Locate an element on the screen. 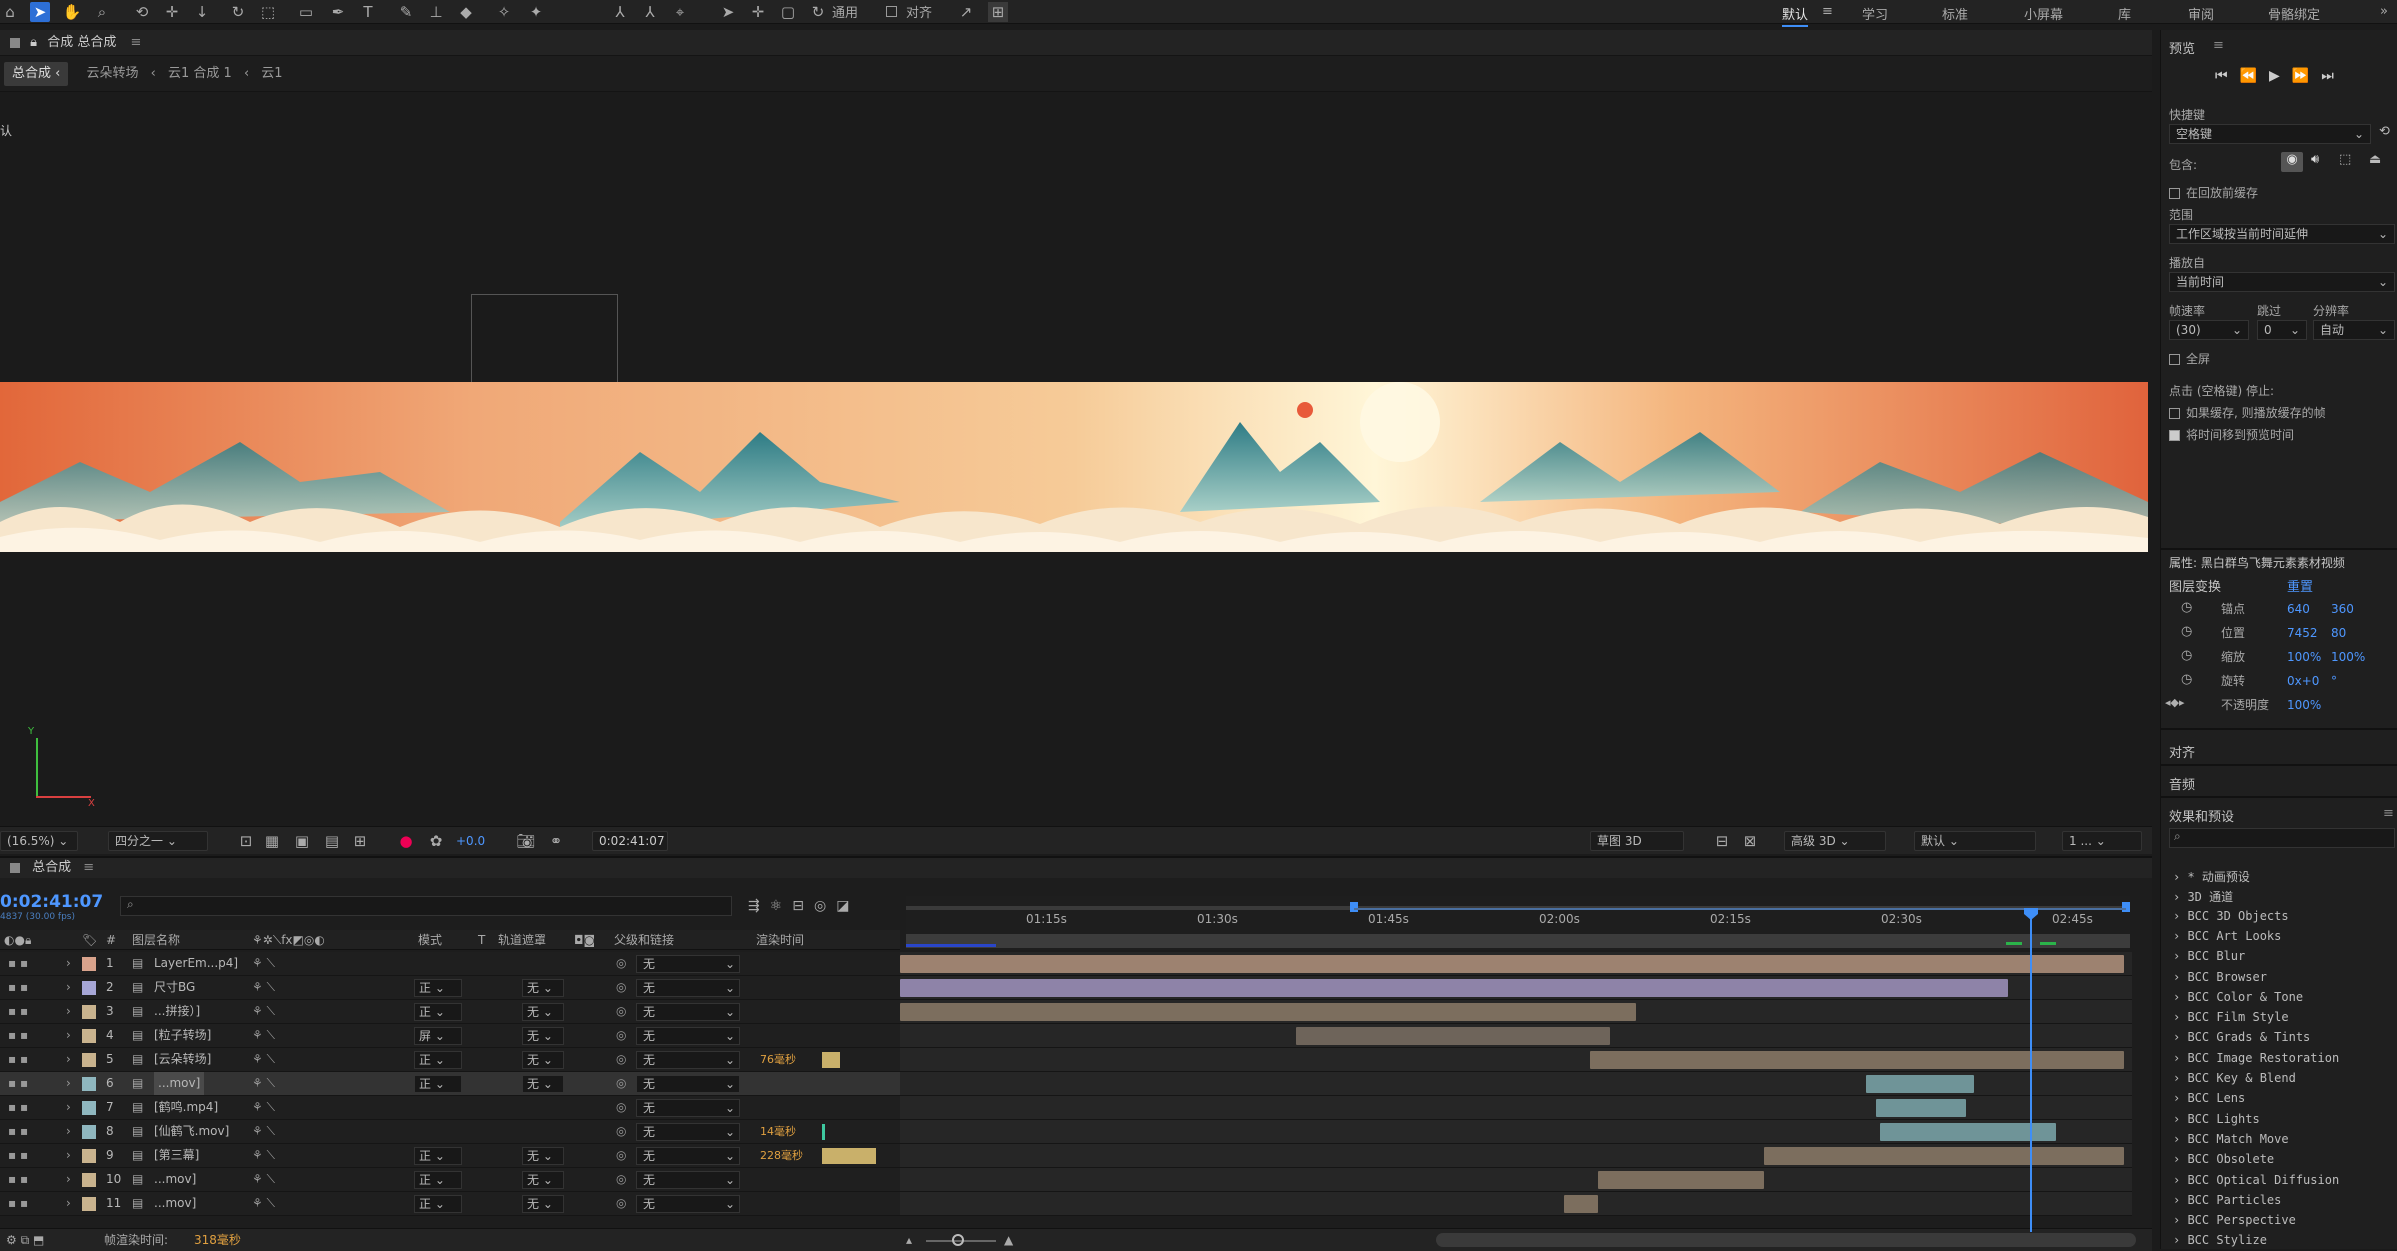 This screenshot has width=2397, height=1251. layer-row: ▪ ▪ › 11 ▤ ...mov] ⚘ ⟍ 正 ⌄ 无 ⌄ ◎ 无 ⌄ is located at coordinates (450, 1204).